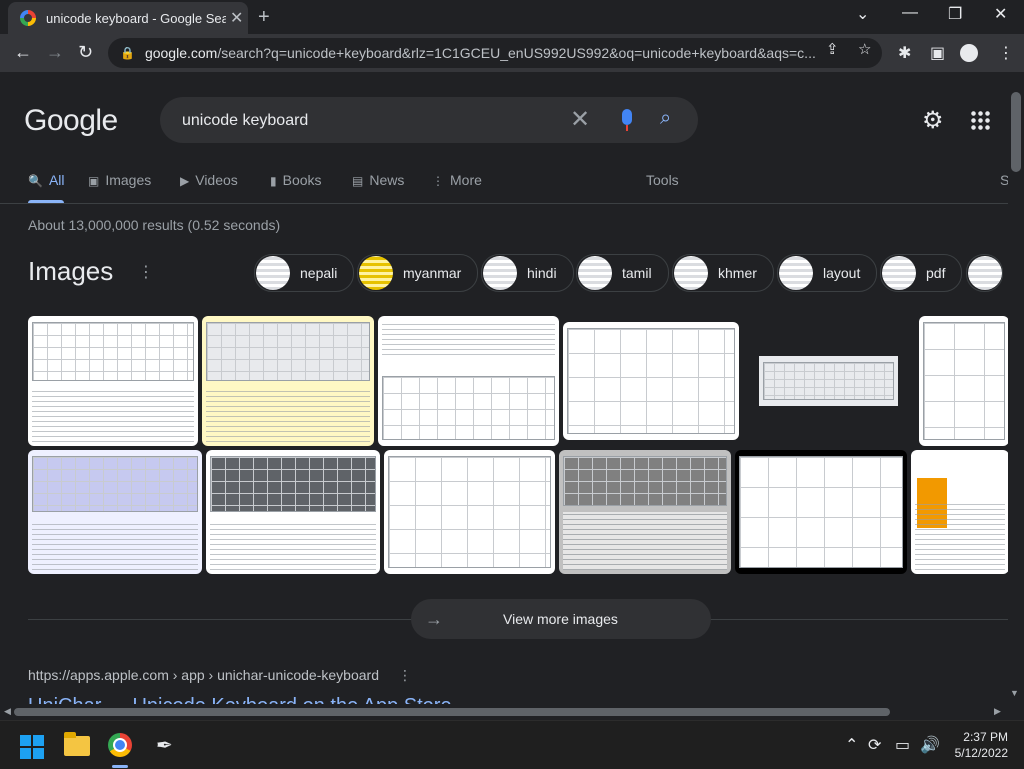 This screenshot has width=1024, height=769. Describe the element at coordinates (1016, 388) in the screenshot. I see `vertical-scrollbar` at that location.